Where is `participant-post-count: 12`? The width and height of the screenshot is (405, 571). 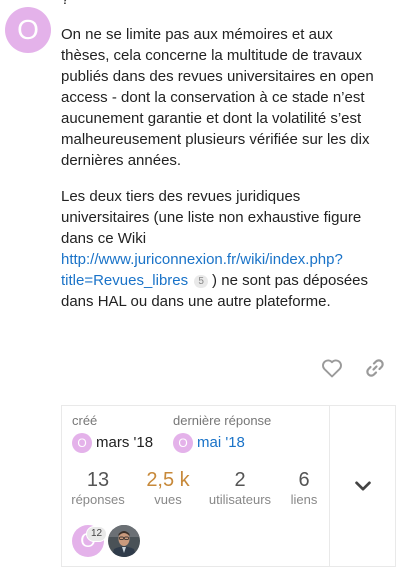 participant-post-count: 12 is located at coordinates (97, 534).